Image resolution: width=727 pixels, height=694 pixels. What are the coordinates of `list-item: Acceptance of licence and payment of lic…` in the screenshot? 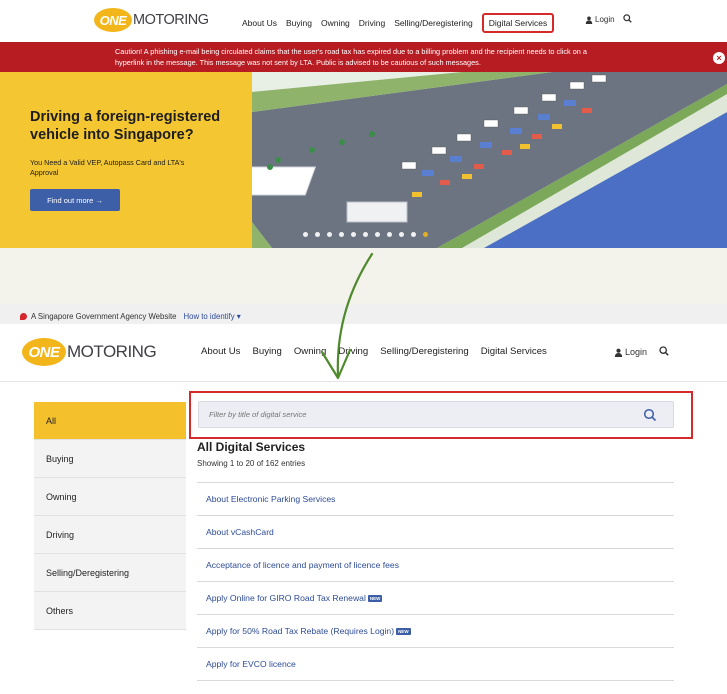 It's located at (435, 565).